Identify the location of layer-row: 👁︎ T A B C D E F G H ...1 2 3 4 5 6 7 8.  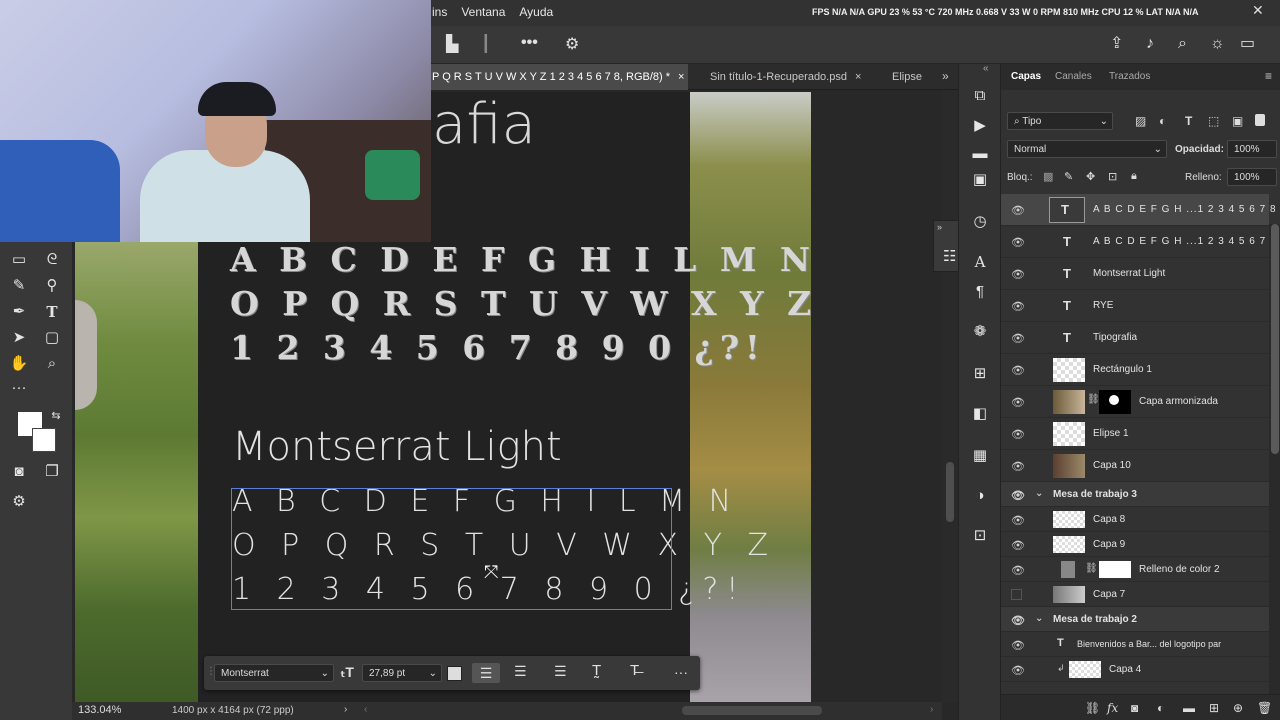
(1138, 242).